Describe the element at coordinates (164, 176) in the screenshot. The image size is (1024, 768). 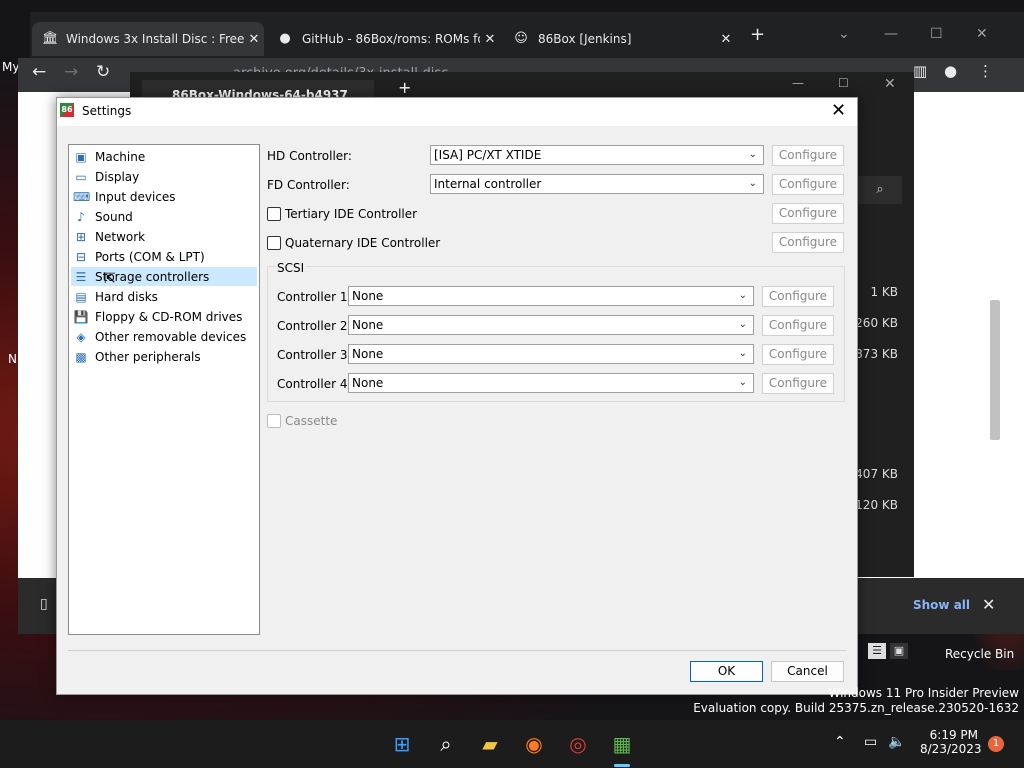
I see `tree-item-display: ▭ Display` at that location.